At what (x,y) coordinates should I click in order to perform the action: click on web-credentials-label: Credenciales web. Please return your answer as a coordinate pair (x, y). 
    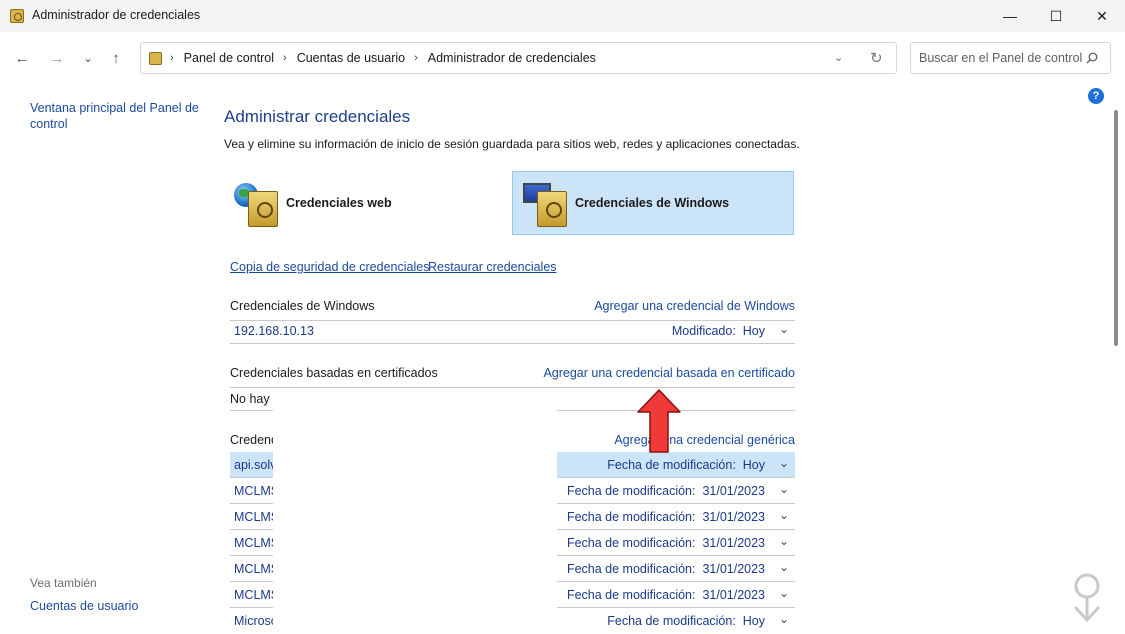
    Looking at the image, I should click on (339, 203).